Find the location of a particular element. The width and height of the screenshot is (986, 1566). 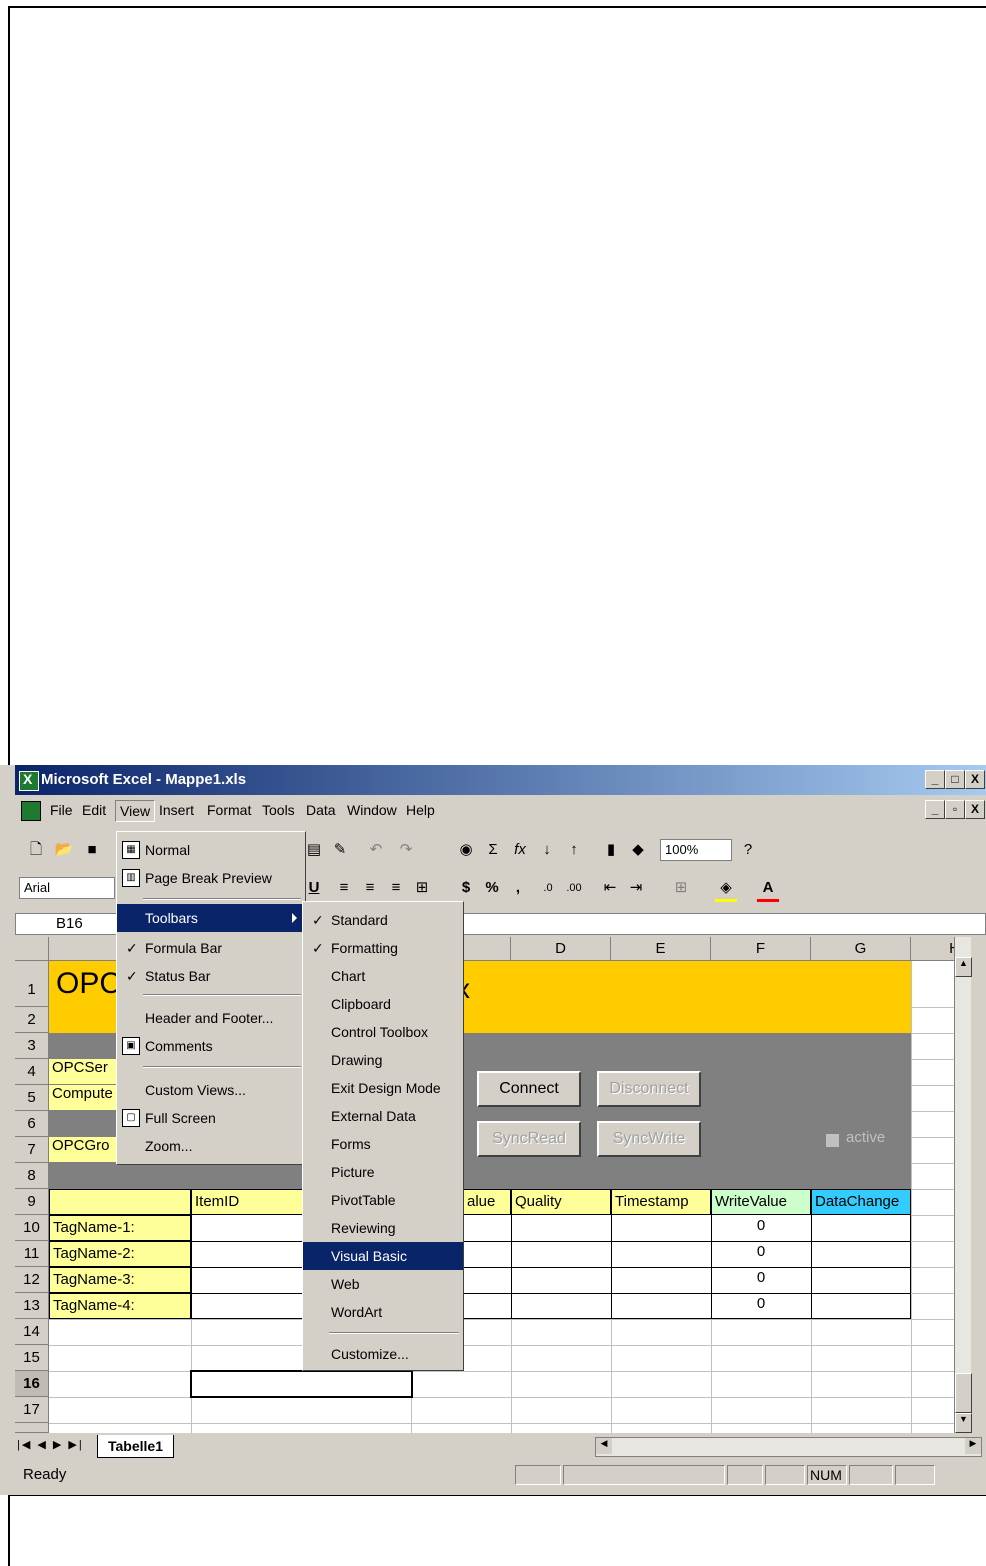

underline-icon: U is located at coordinates (314, 888).